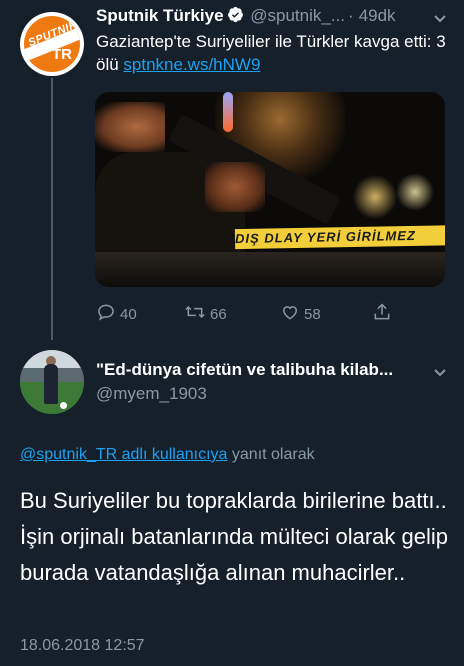 The image size is (464, 666). What do you see at coordinates (123, 454) in the screenshot?
I see `reply-to-link: @sputnik_TR adlı kullanıcıya` at bounding box center [123, 454].